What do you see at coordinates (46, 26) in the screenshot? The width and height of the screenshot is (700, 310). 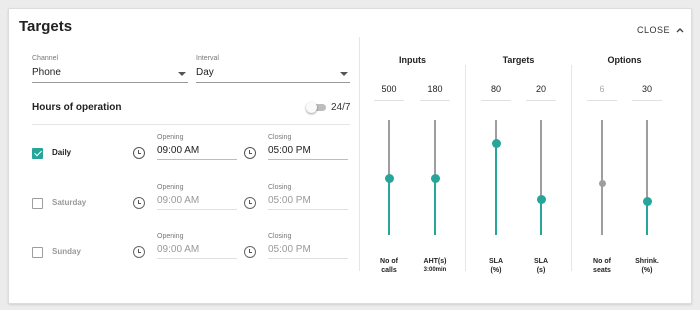 I see `card-title: Targets` at bounding box center [46, 26].